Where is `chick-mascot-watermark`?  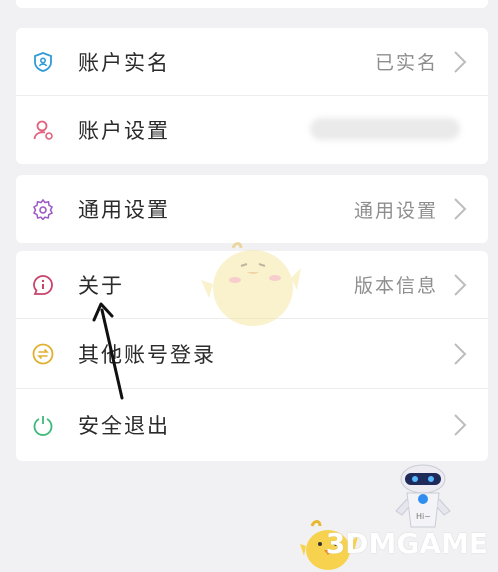
chick-mascot-watermark is located at coordinates (251, 284).